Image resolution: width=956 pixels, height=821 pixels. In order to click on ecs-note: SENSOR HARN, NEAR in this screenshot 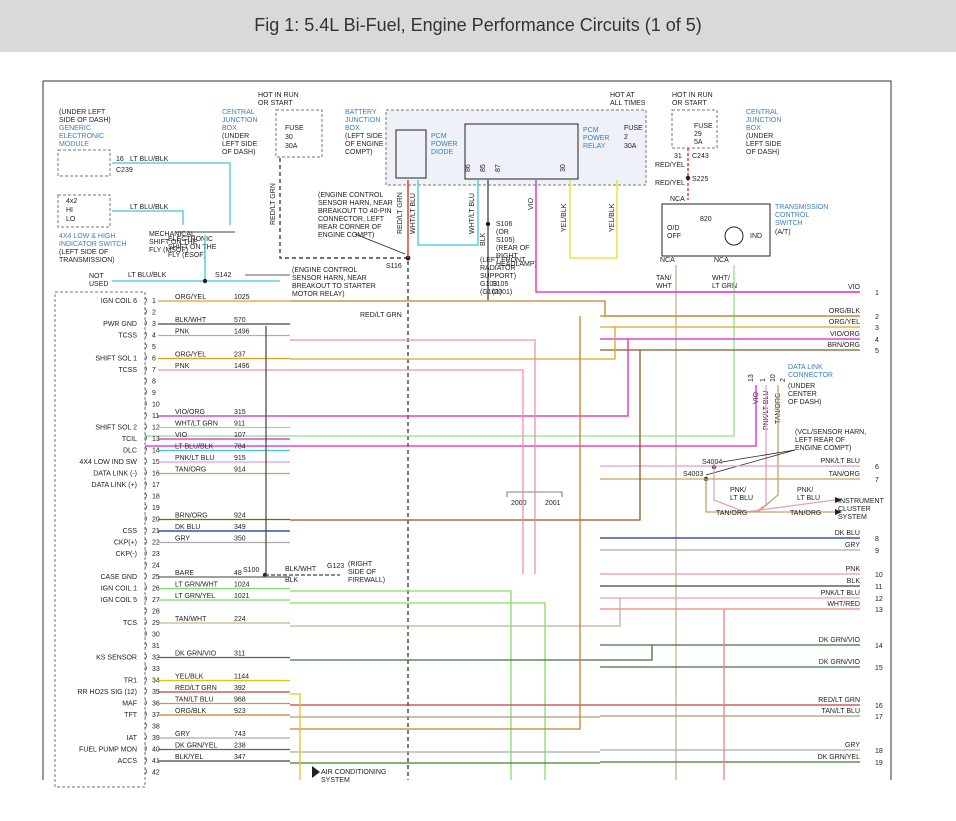, I will do `click(355, 203)`.